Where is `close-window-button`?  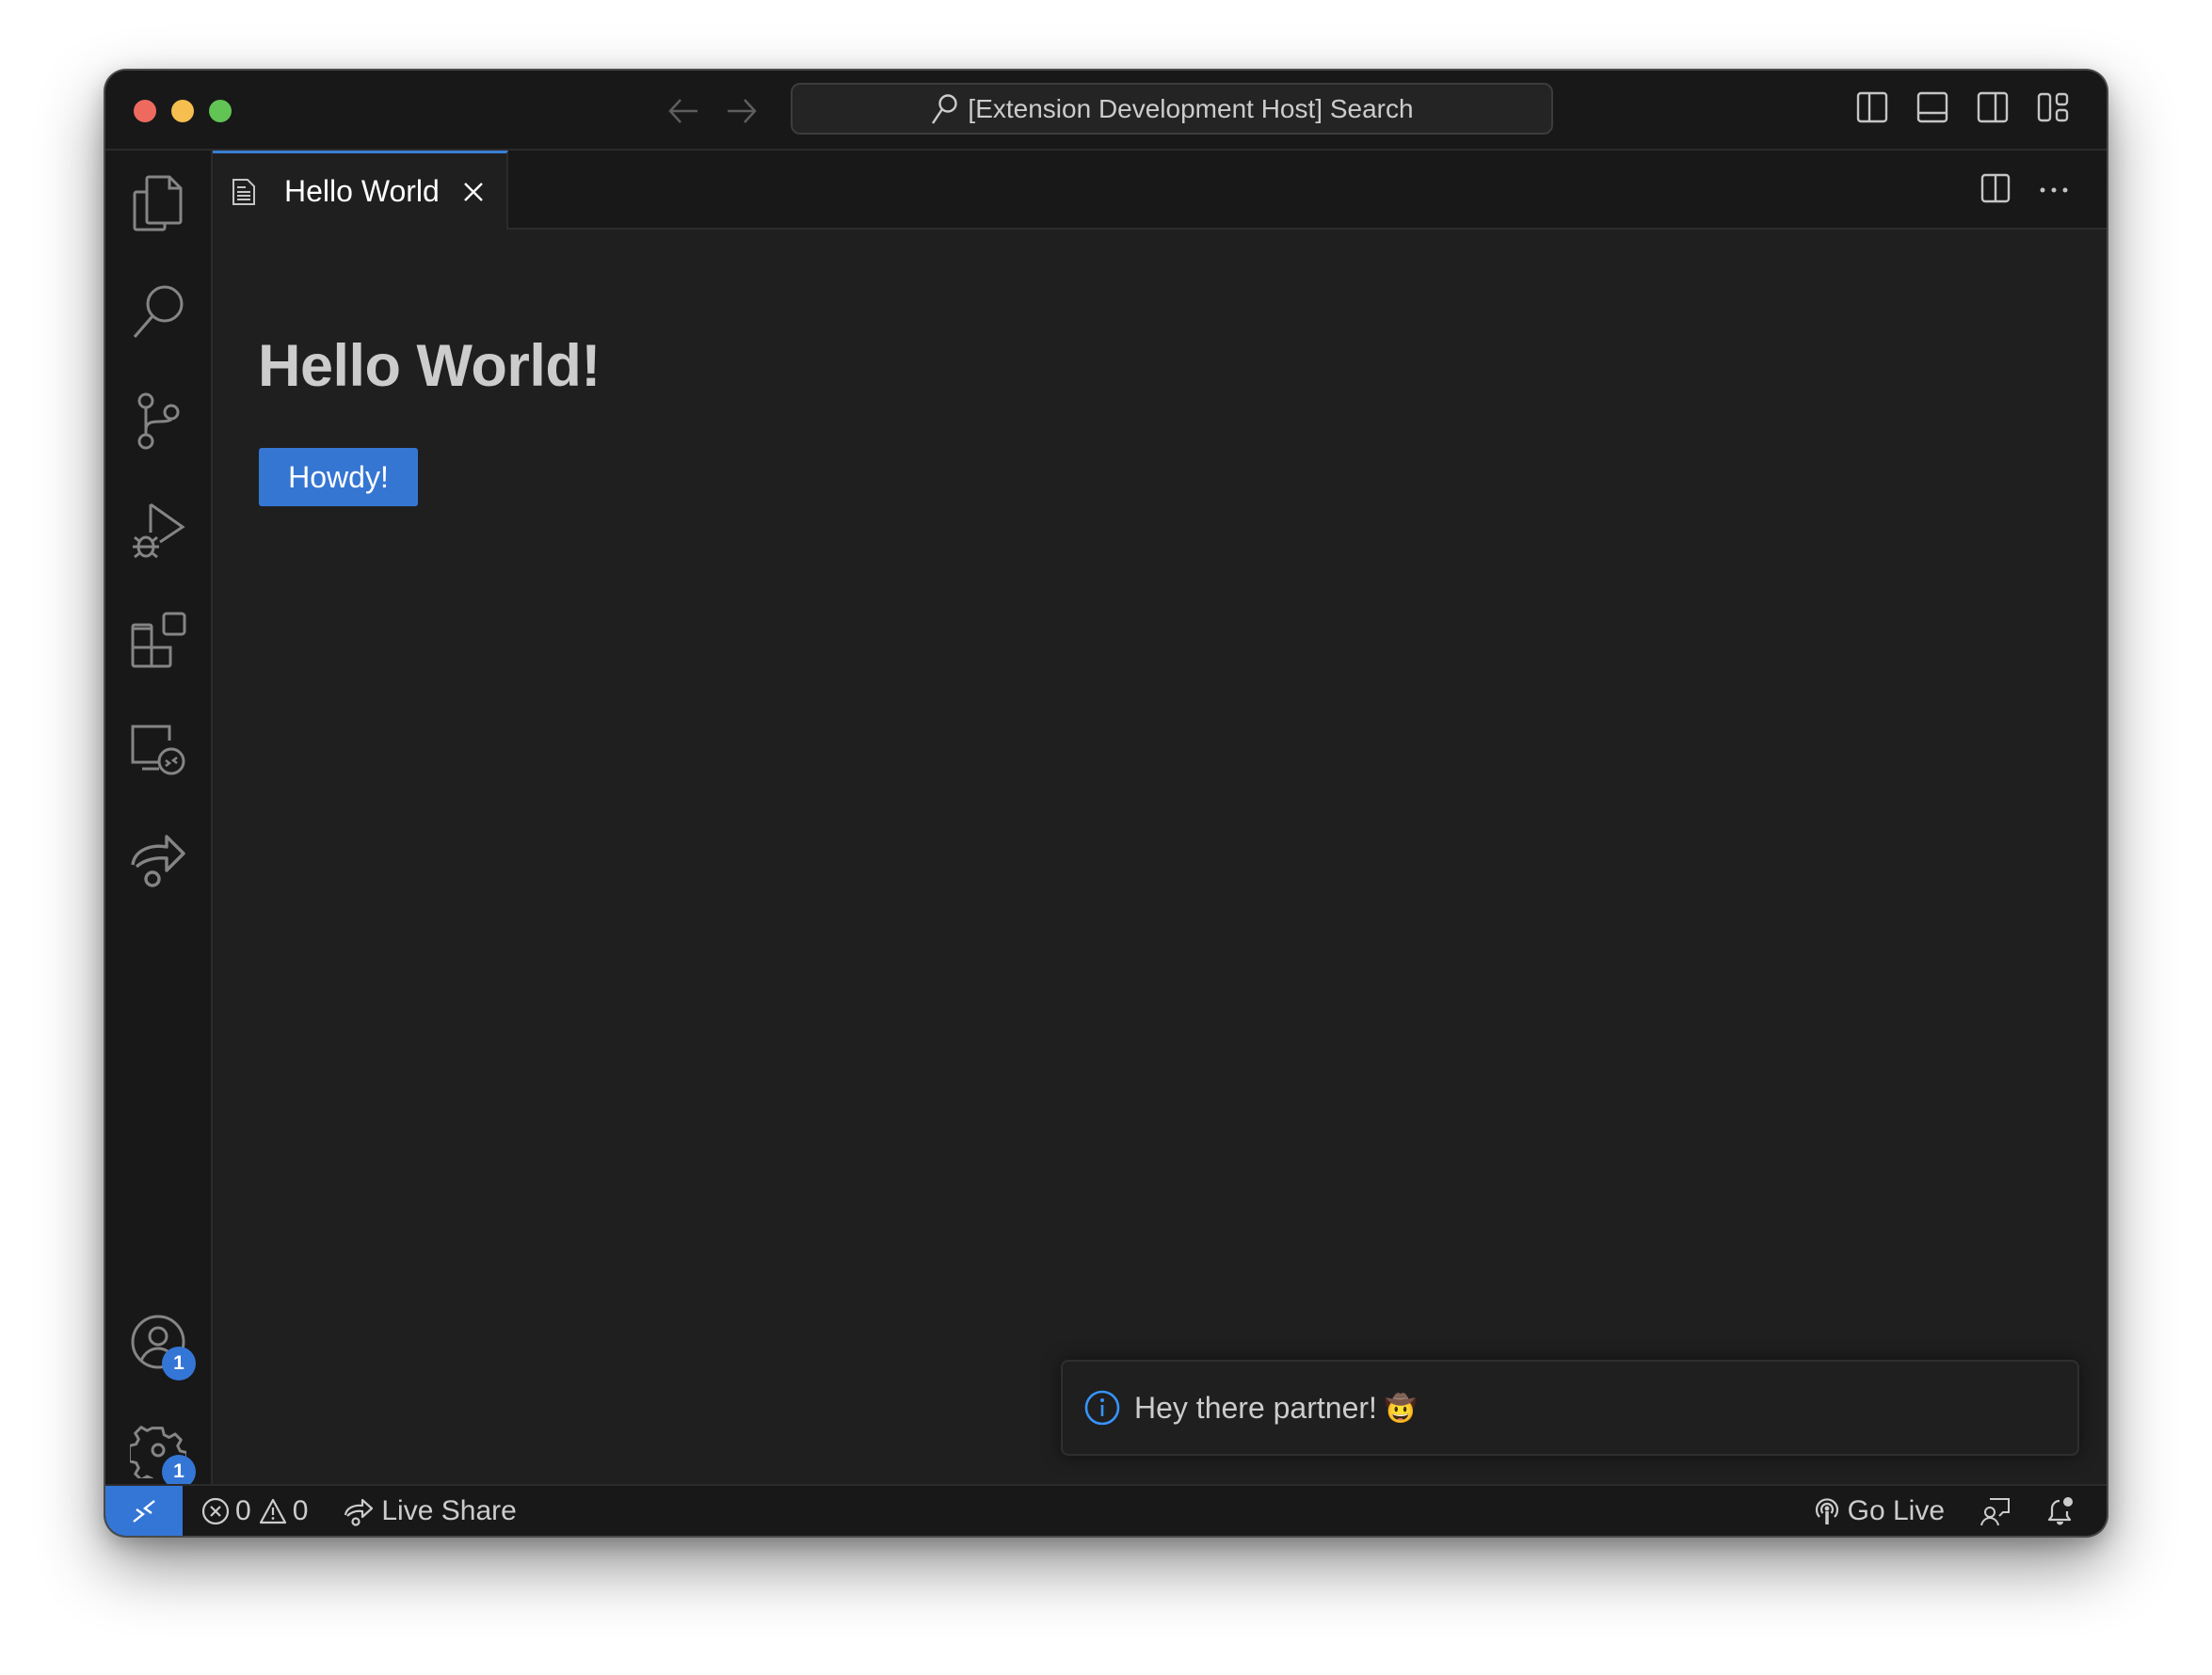
close-window-button is located at coordinates (145, 111).